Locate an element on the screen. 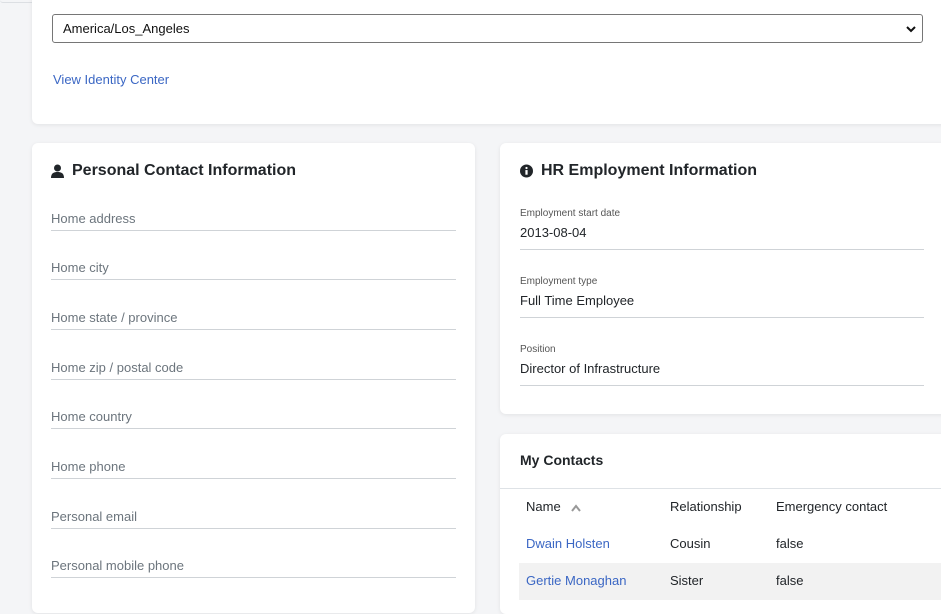 The height and width of the screenshot is (614, 941). my-contacts-title: My Contacts is located at coordinates (562, 460).